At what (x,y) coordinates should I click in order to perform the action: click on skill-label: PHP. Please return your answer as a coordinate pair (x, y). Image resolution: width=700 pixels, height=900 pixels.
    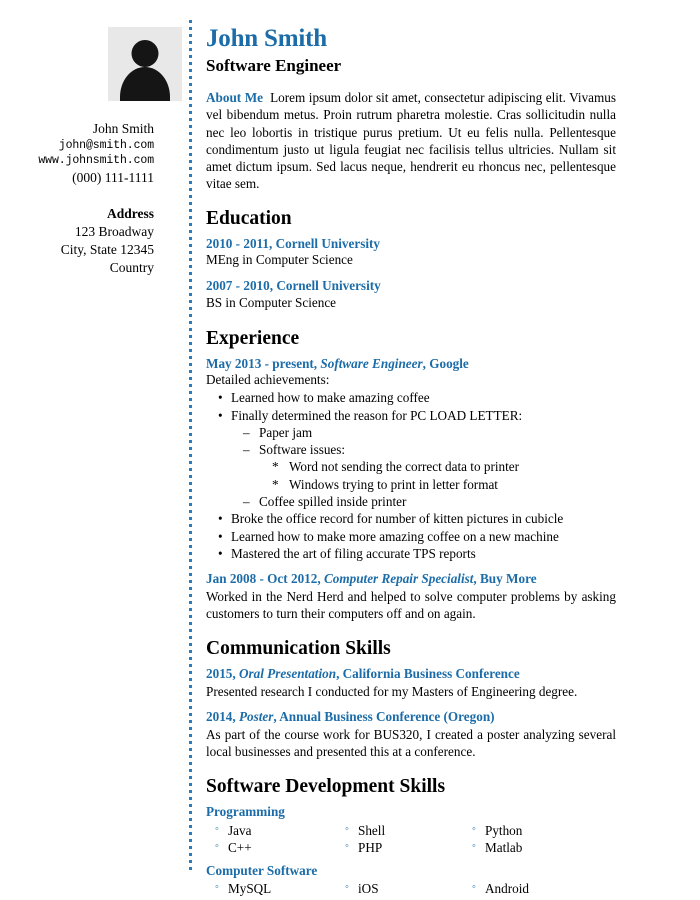
    Looking at the image, I should click on (370, 848).